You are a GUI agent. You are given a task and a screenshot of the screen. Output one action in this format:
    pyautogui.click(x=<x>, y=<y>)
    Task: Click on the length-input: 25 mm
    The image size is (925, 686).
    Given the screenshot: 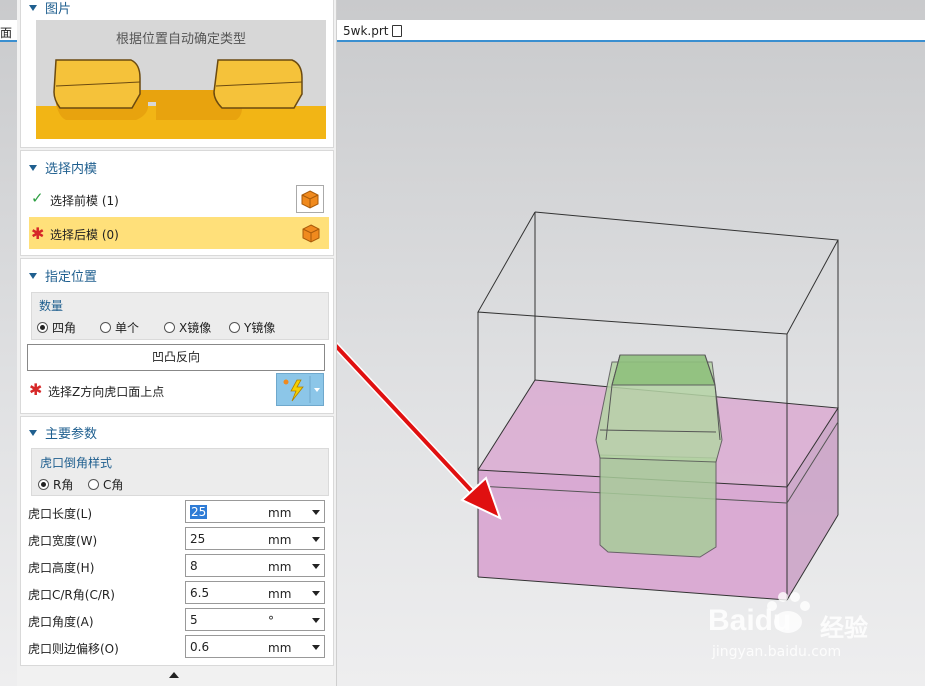 What is the action you would take?
    pyautogui.click(x=255, y=511)
    